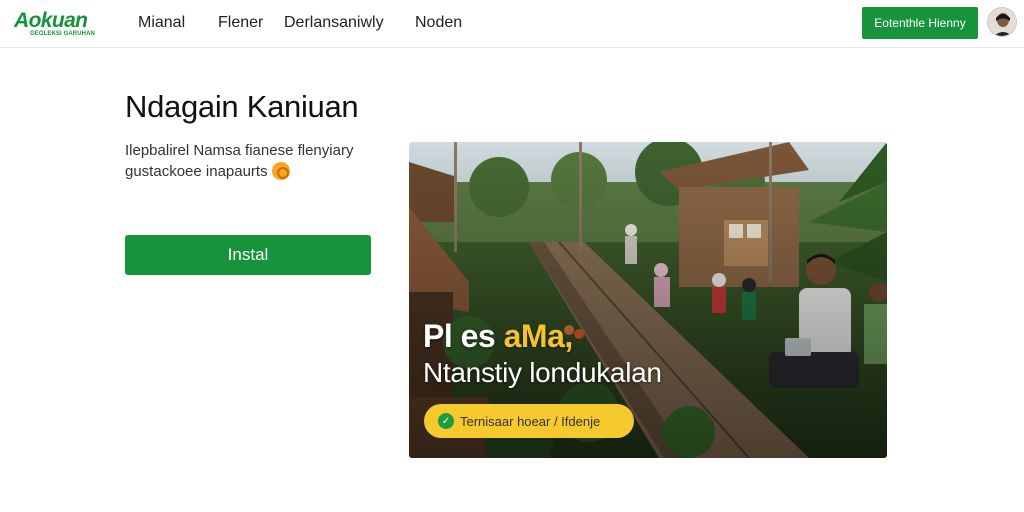  Describe the element at coordinates (538, 336) in the screenshot. I see `image-headline-accent: aMa,` at that location.